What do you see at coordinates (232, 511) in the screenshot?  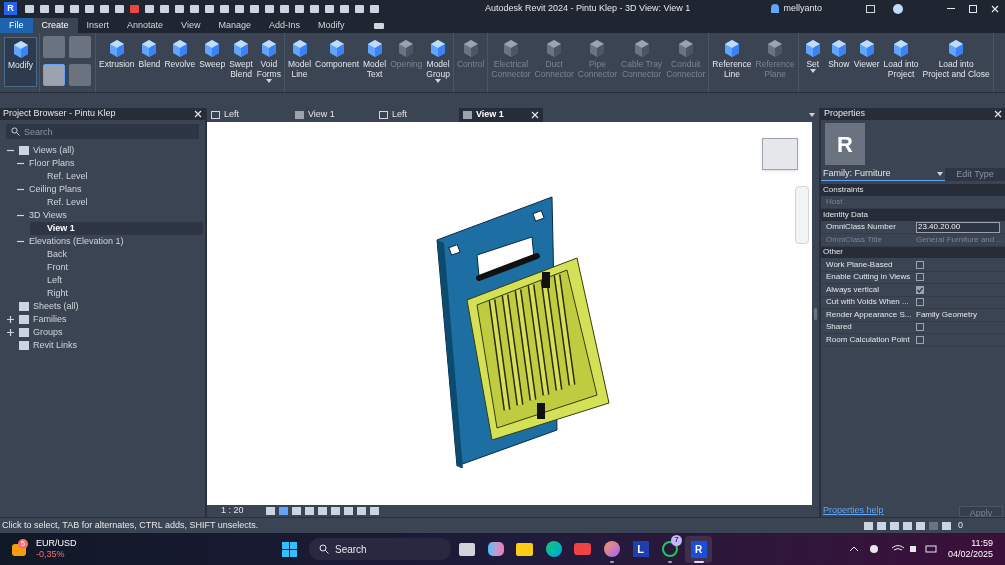 I see `scale-label: 1 : 20` at bounding box center [232, 511].